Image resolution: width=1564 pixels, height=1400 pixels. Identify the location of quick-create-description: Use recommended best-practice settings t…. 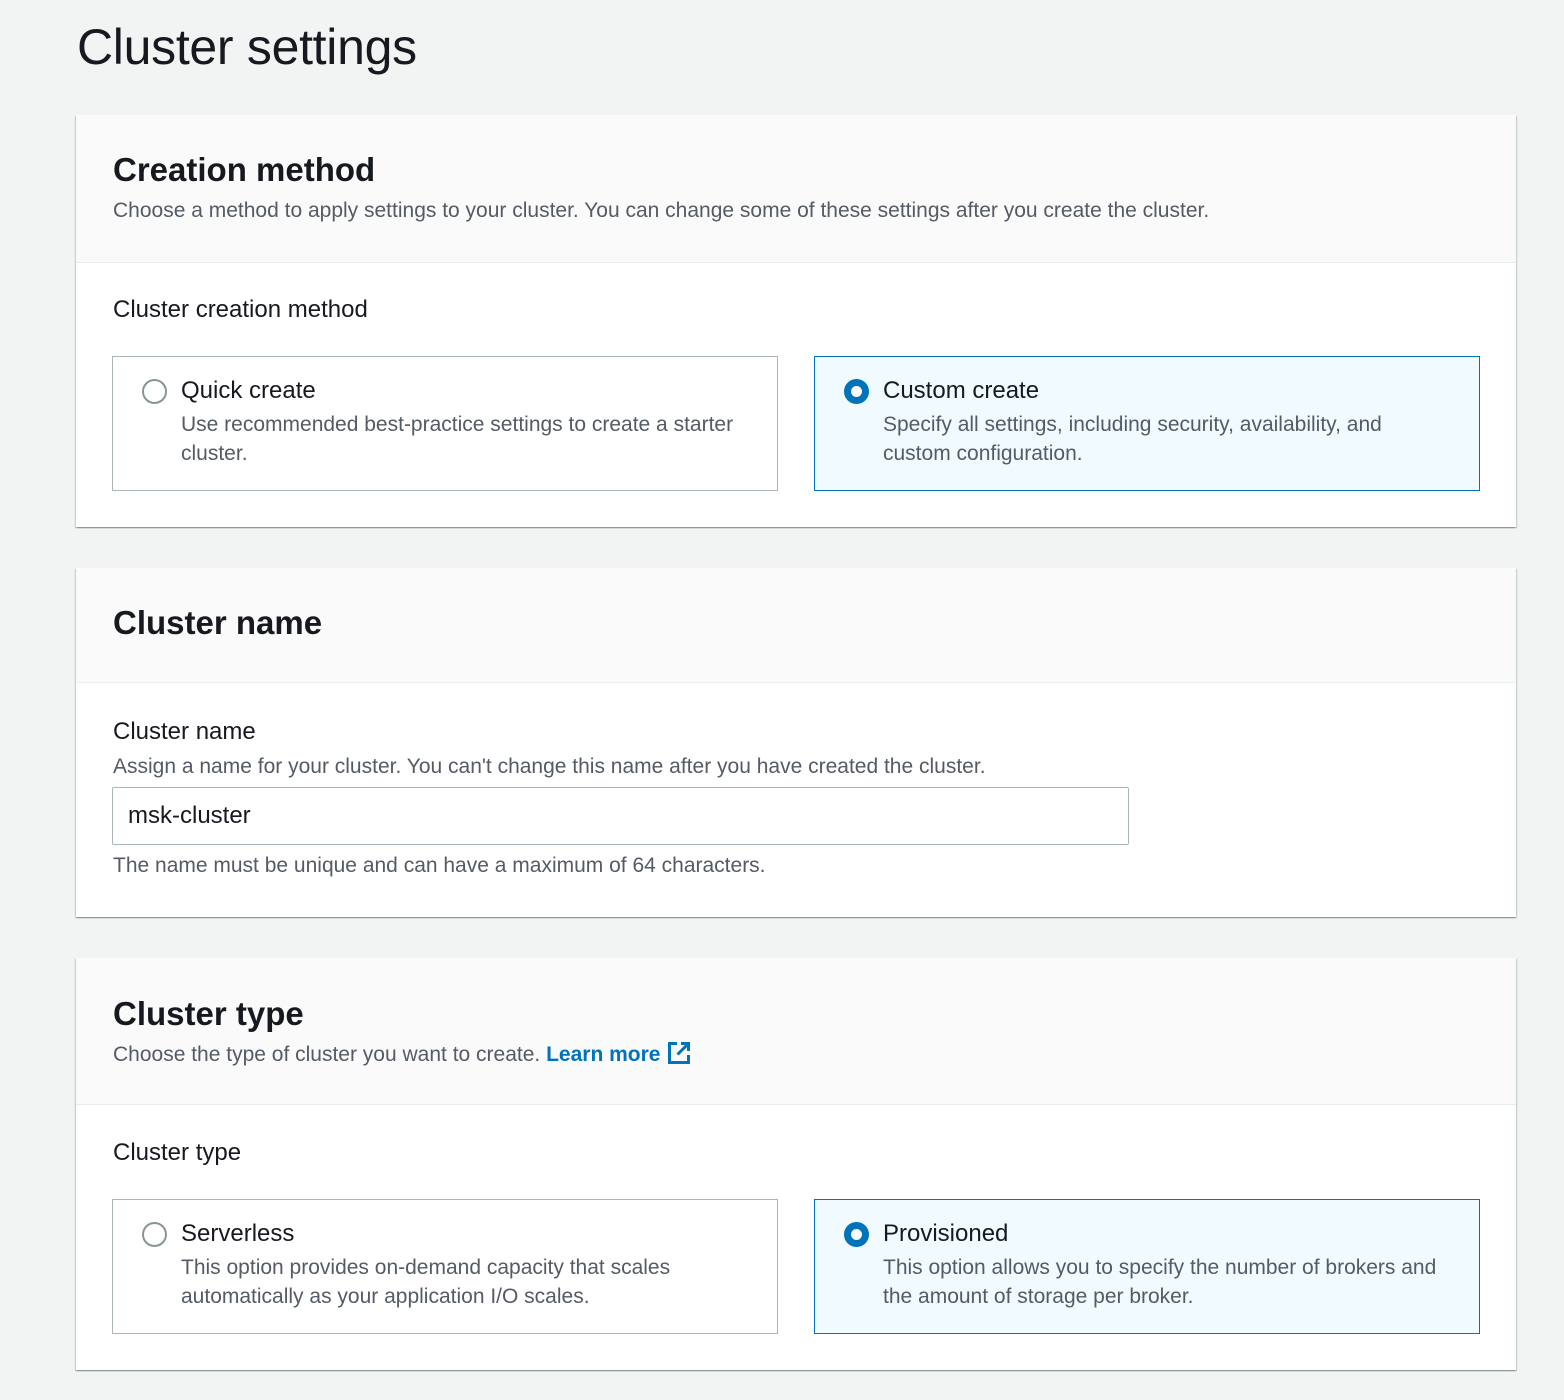
(457, 439).